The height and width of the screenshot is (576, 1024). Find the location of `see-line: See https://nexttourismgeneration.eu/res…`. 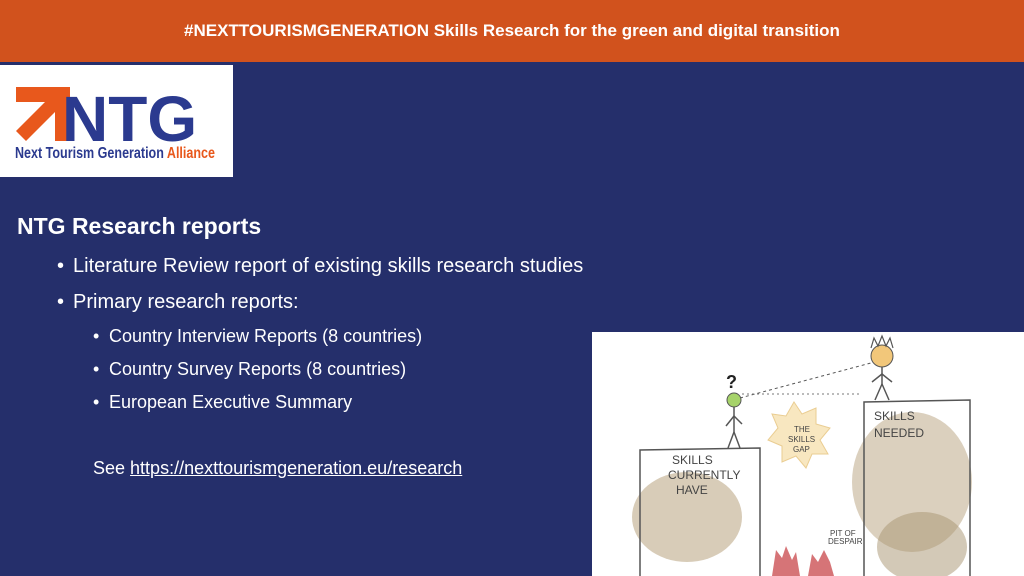

see-line: See https://nexttourismgeneration.eu/res… is located at coordinates (277, 468).